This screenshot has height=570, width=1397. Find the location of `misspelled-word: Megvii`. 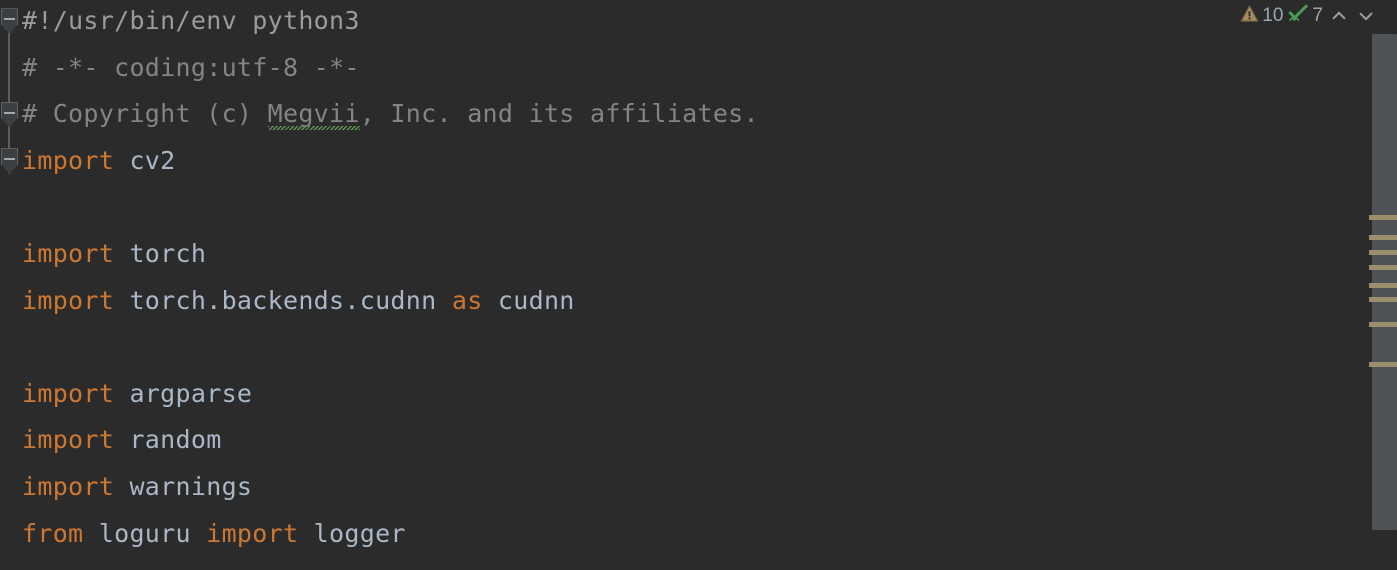

misspelled-word: Megvii is located at coordinates (313, 114).